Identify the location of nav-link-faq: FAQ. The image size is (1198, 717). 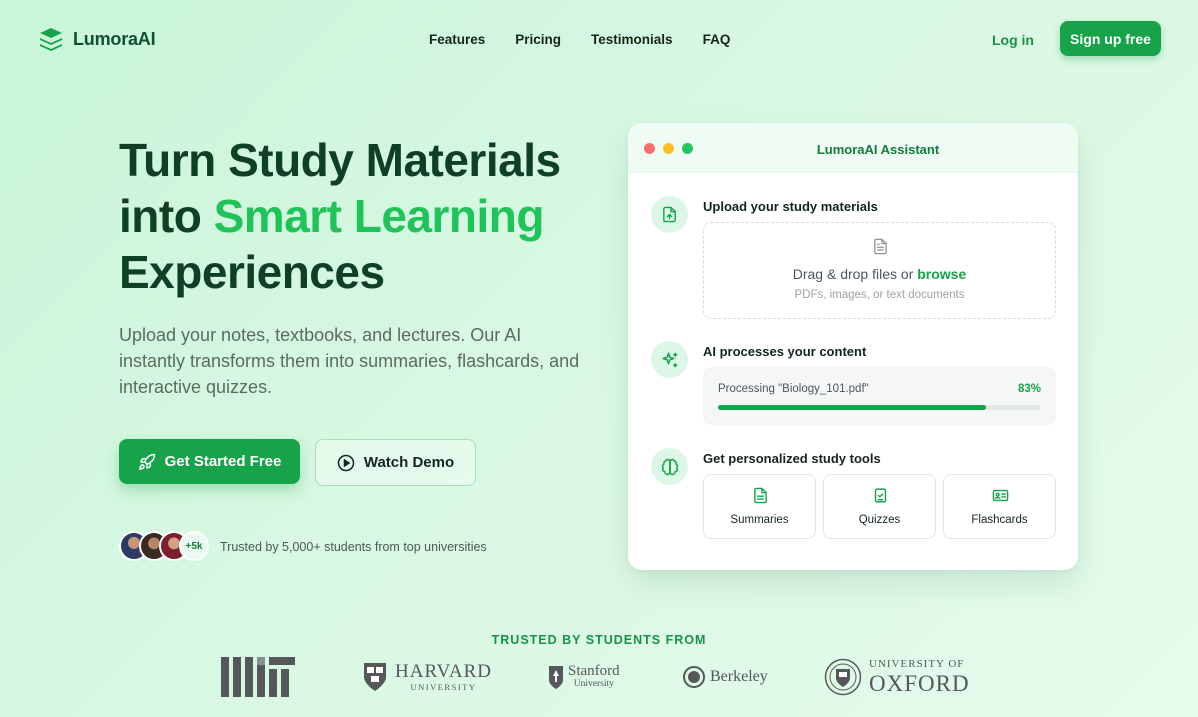
(717, 39).